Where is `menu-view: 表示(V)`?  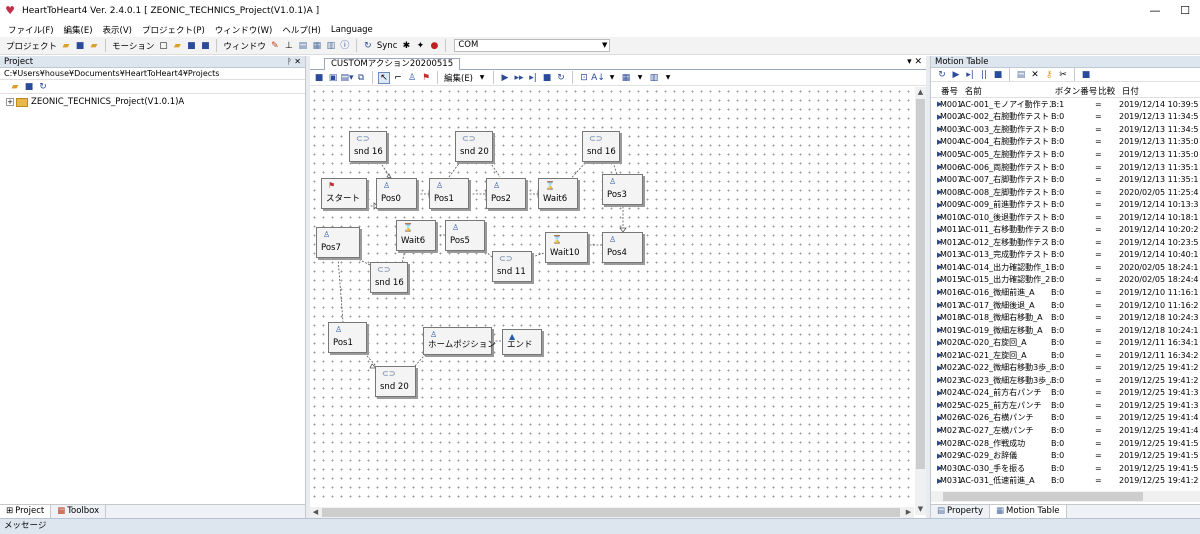
menu-view: 表示(V) is located at coordinates (117, 30).